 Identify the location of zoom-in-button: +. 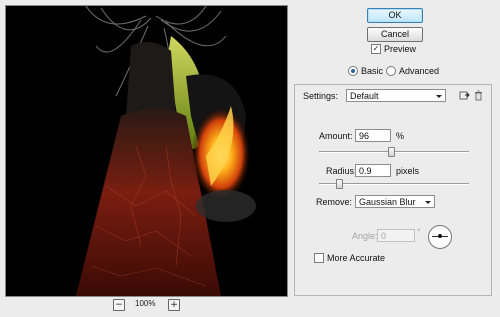
(174, 305).